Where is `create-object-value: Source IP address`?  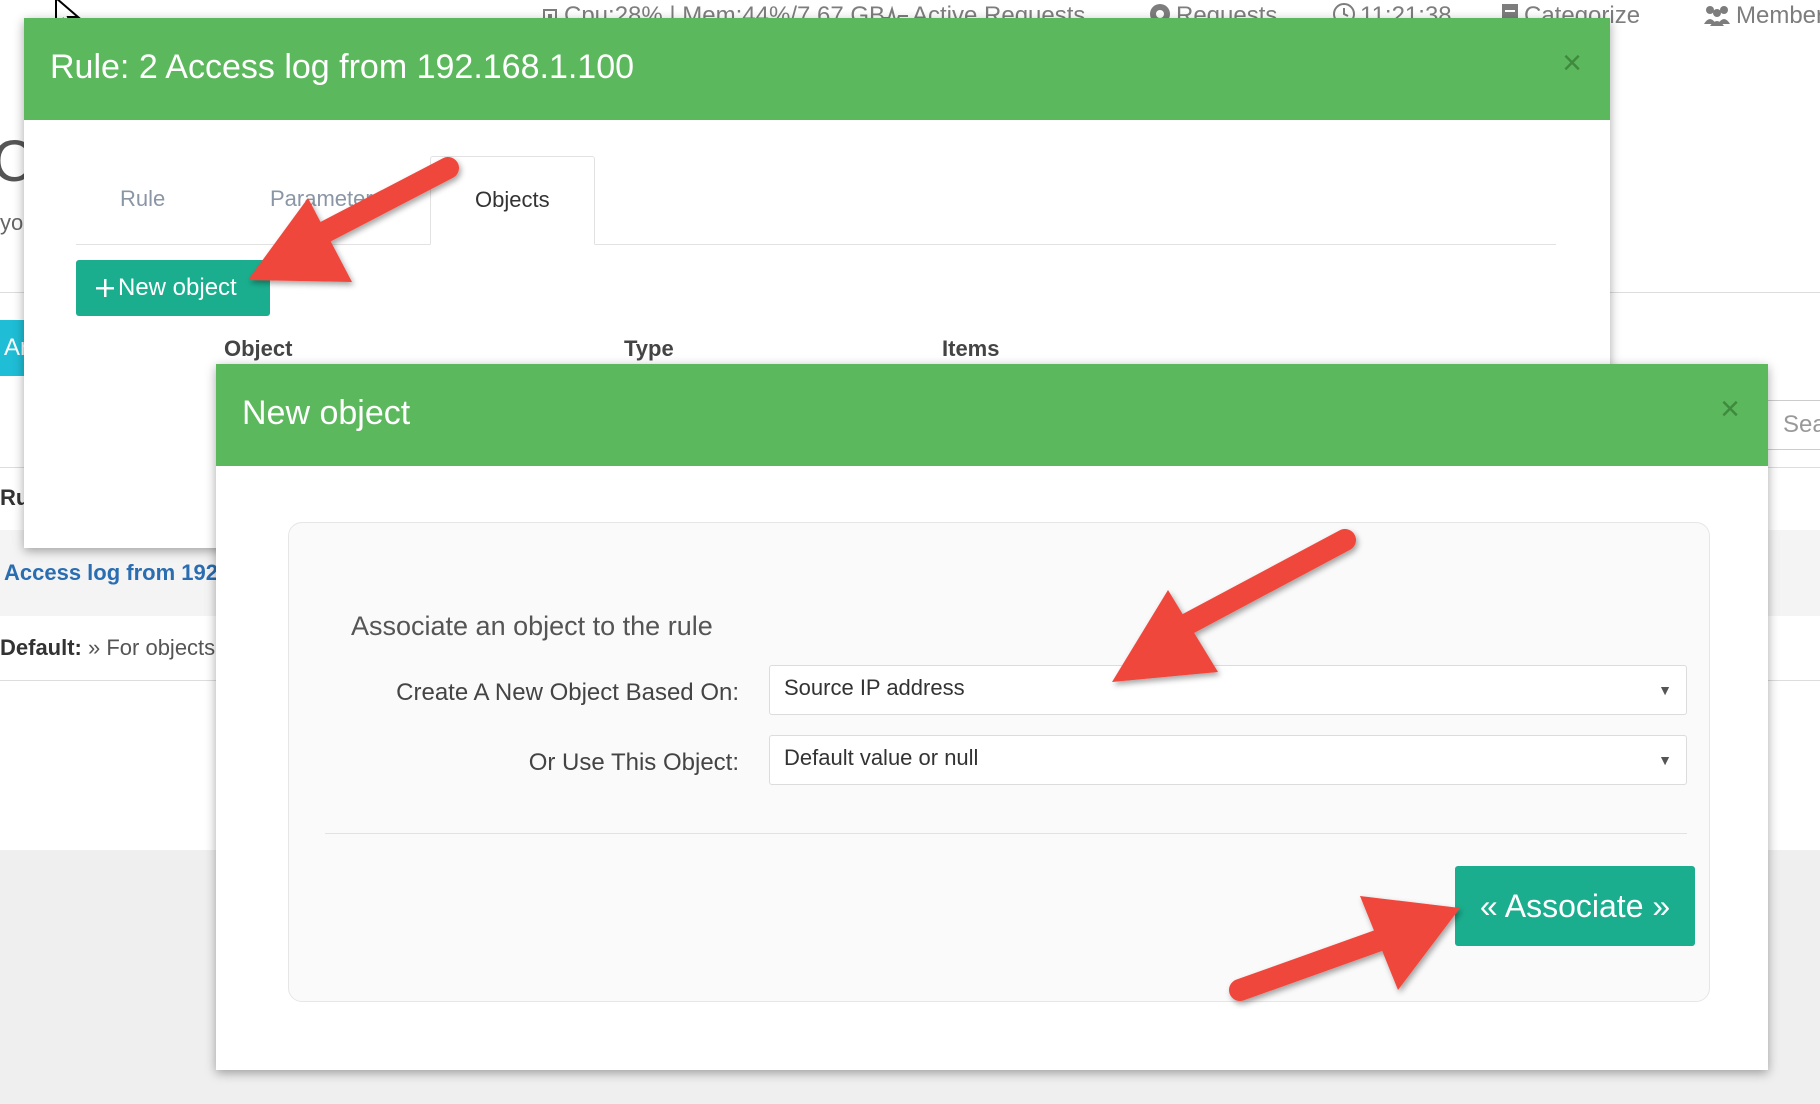
create-object-value: Source IP address is located at coordinates (874, 687).